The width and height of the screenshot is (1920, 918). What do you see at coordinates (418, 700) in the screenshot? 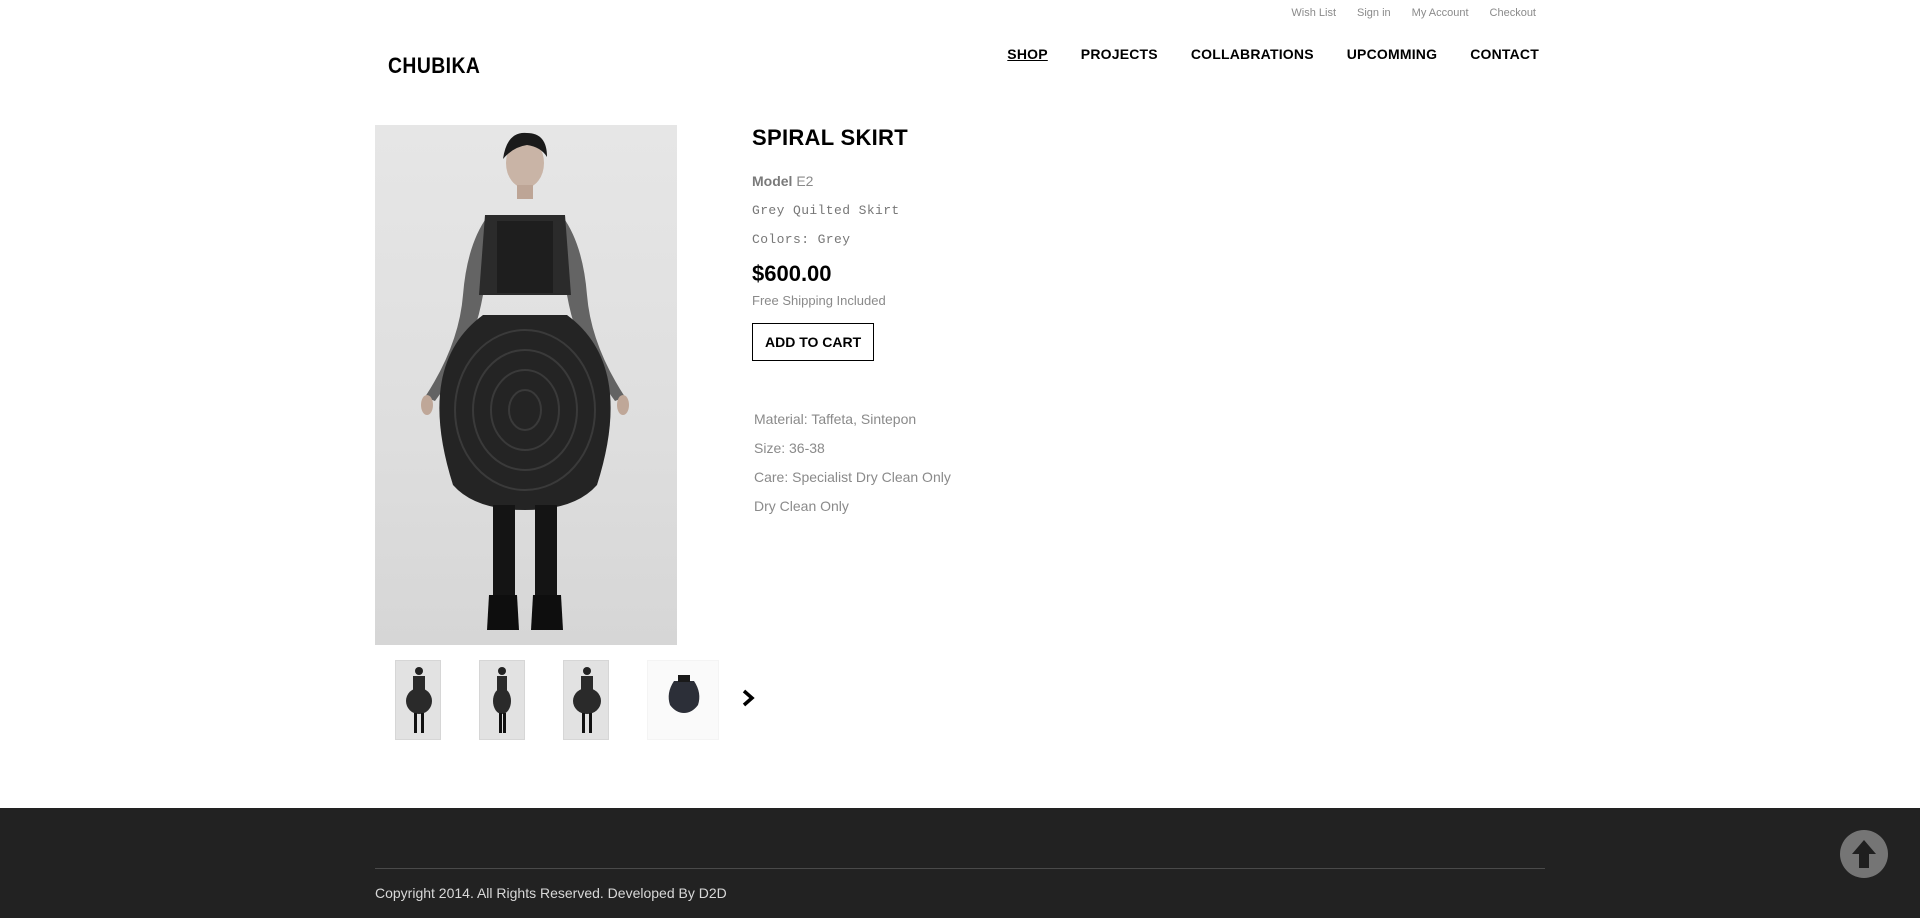
I see `front-view-thumbnail` at bounding box center [418, 700].